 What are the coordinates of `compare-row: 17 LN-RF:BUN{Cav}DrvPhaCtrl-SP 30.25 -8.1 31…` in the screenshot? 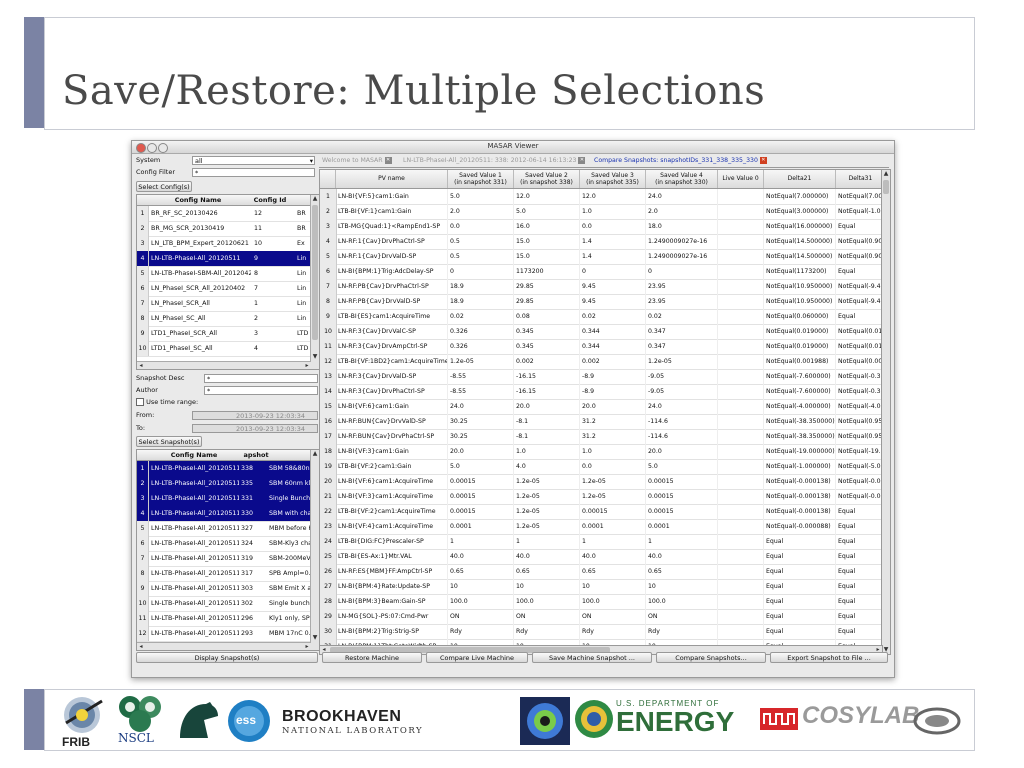 It's located at (601, 437).